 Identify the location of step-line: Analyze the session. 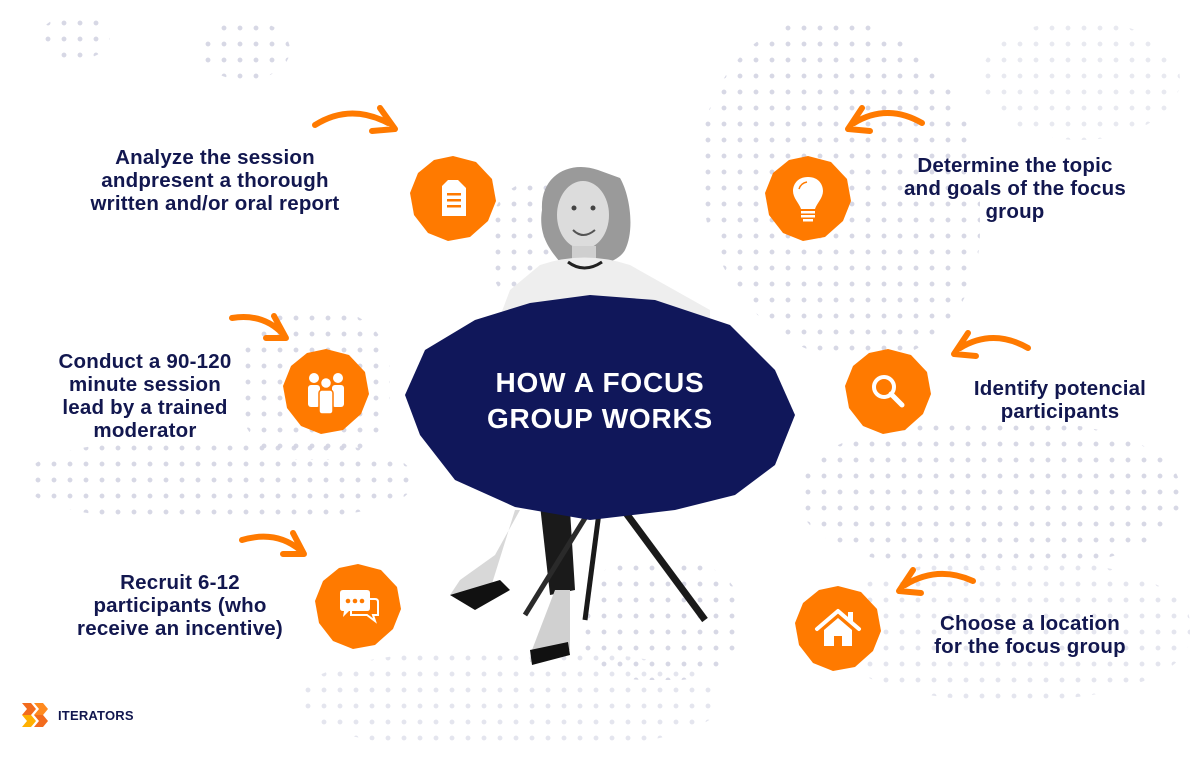
(215, 157).